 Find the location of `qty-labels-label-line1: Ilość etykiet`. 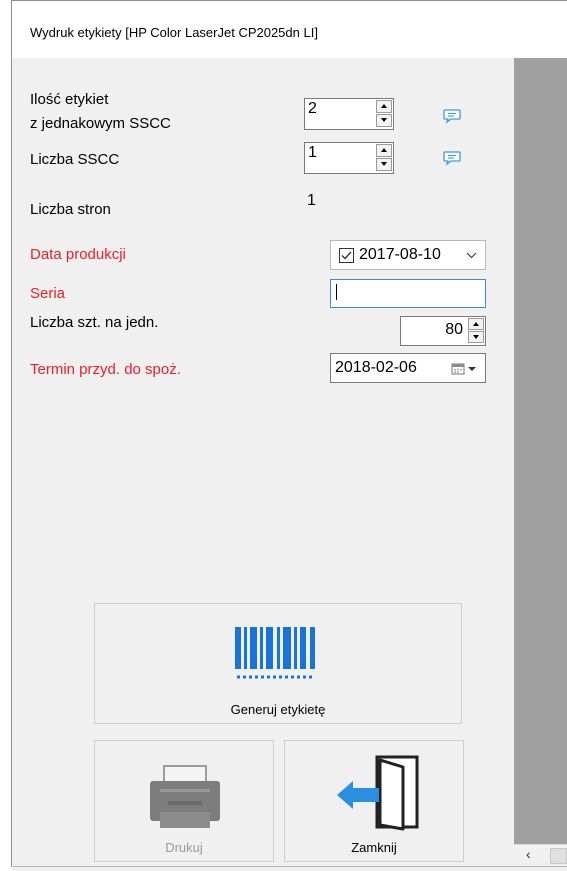

qty-labels-label-line1: Ilość etykiet is located at coordinates (69, 99).